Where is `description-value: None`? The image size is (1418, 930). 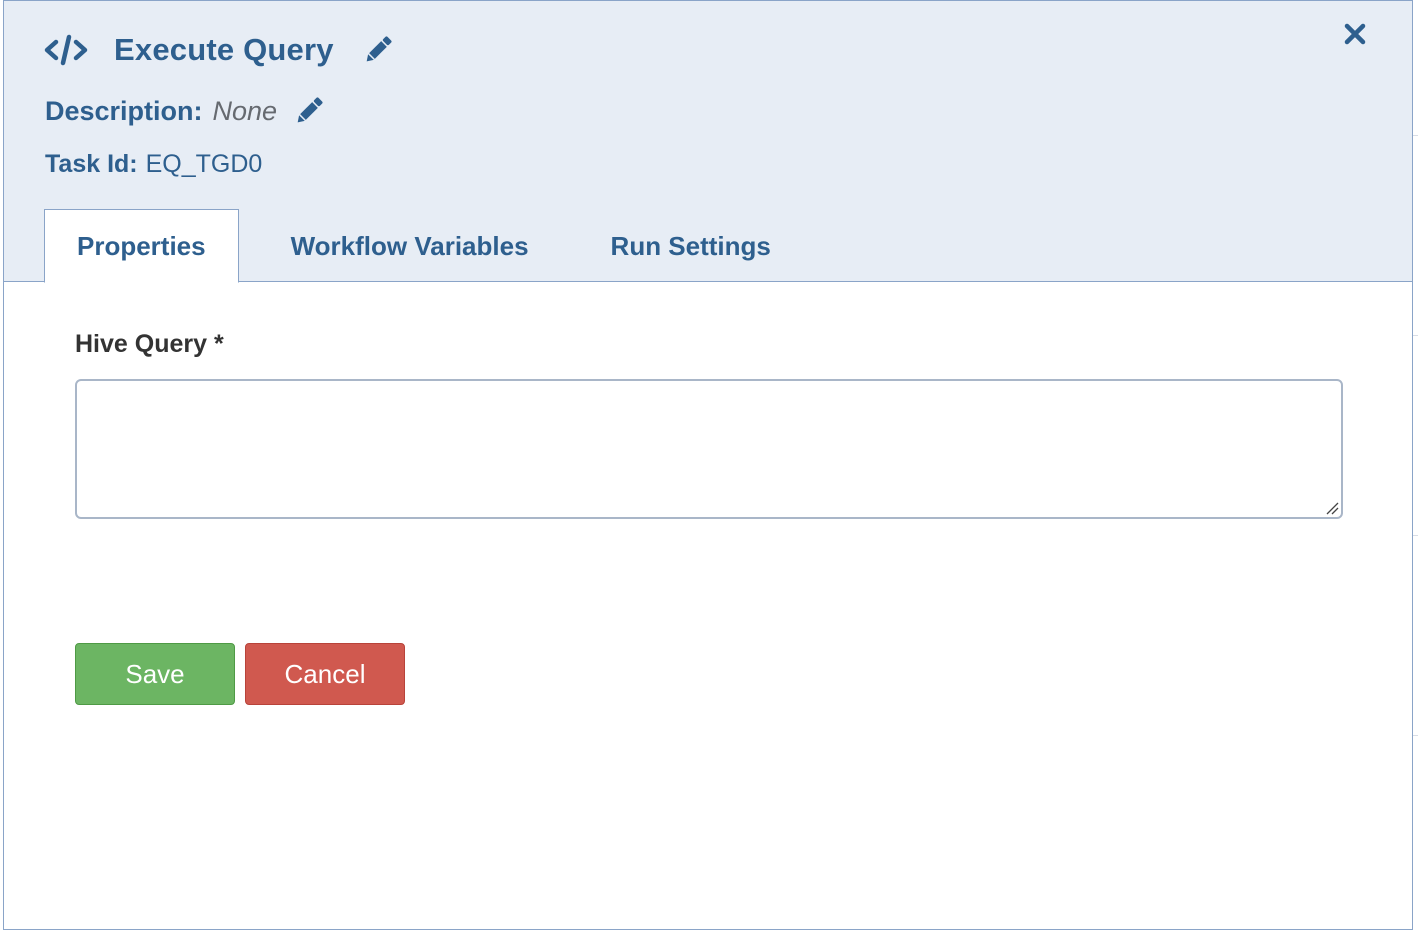 description-value: None is located at coordinates (245, 110).